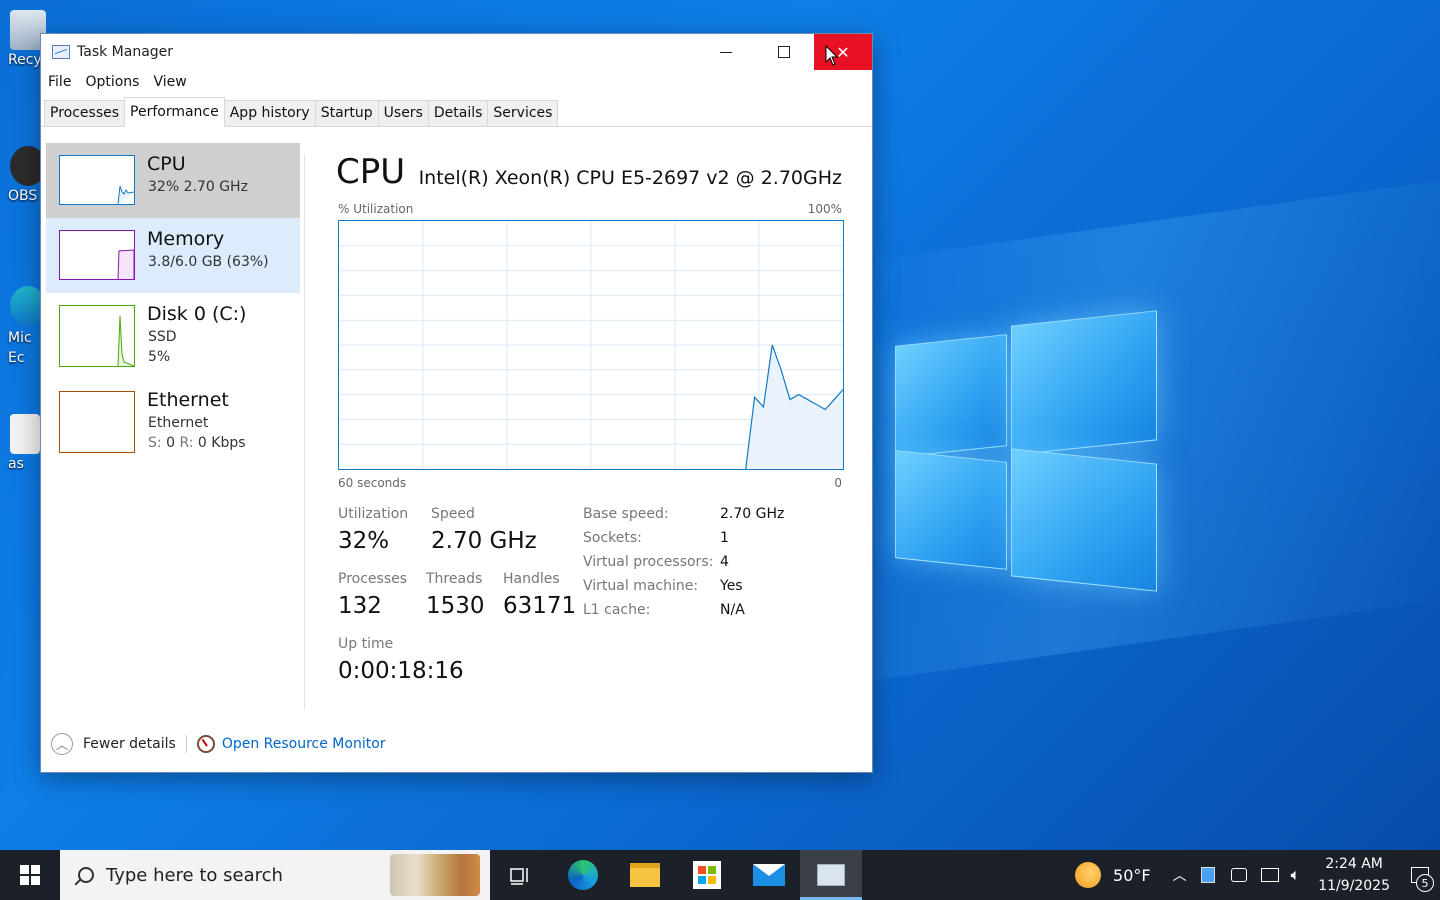 This screenshot has height=900, width=1440. What do you see at coordinates (1425, 883) in the screenshot?
I see `notification-badge: 5` at bounding box center [1425, 883].